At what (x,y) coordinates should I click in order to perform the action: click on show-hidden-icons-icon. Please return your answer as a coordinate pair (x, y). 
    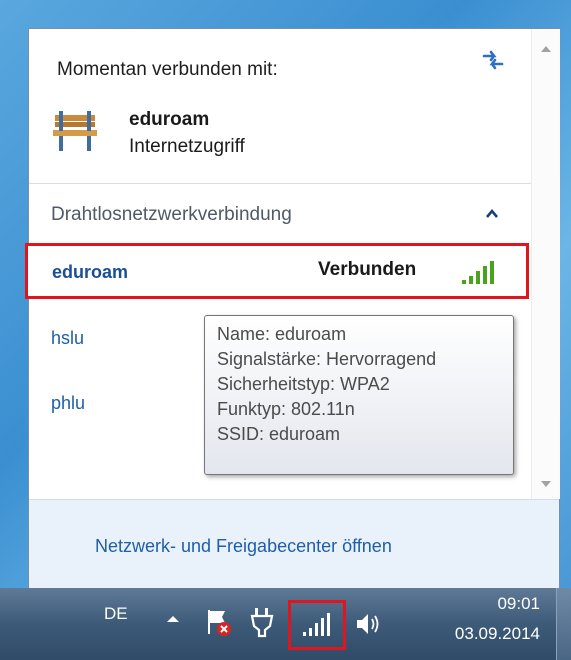
    Looking at the image, I should click on (173, 618).